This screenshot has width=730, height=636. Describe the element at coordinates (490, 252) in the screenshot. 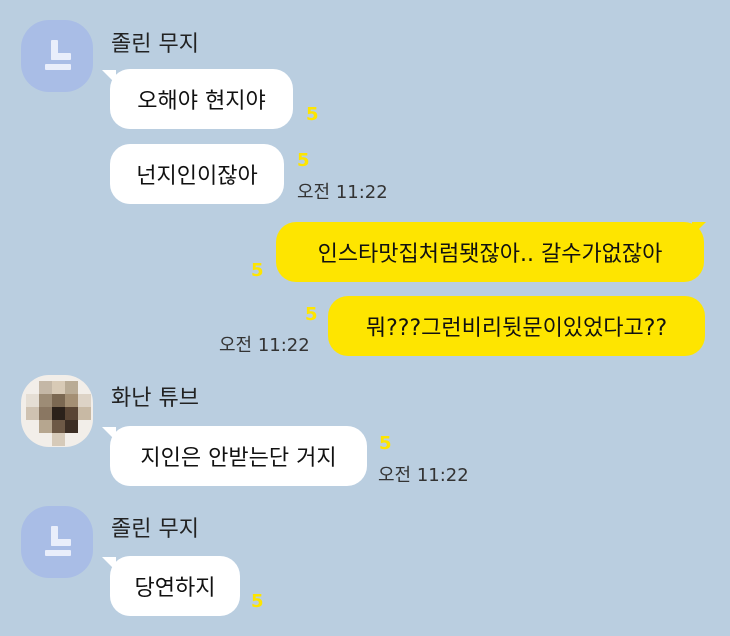

I see `message-bubble: 인스타맛집처럼됏잖아.. 갈수가없잖아` at that location.